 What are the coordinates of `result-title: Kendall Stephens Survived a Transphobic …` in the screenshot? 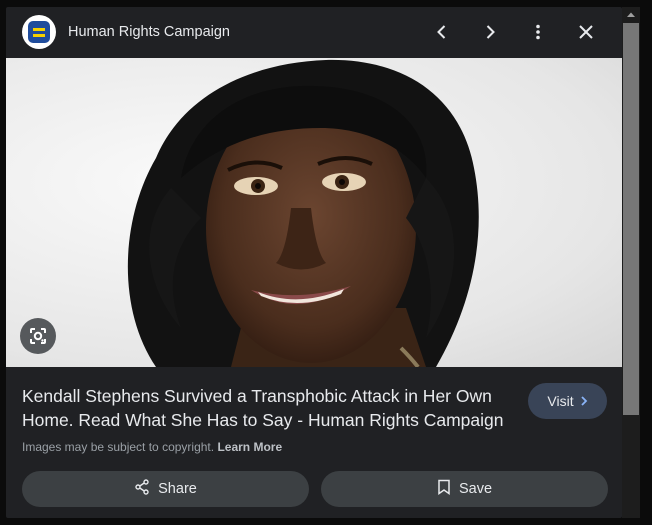 It's located at (267, 408).